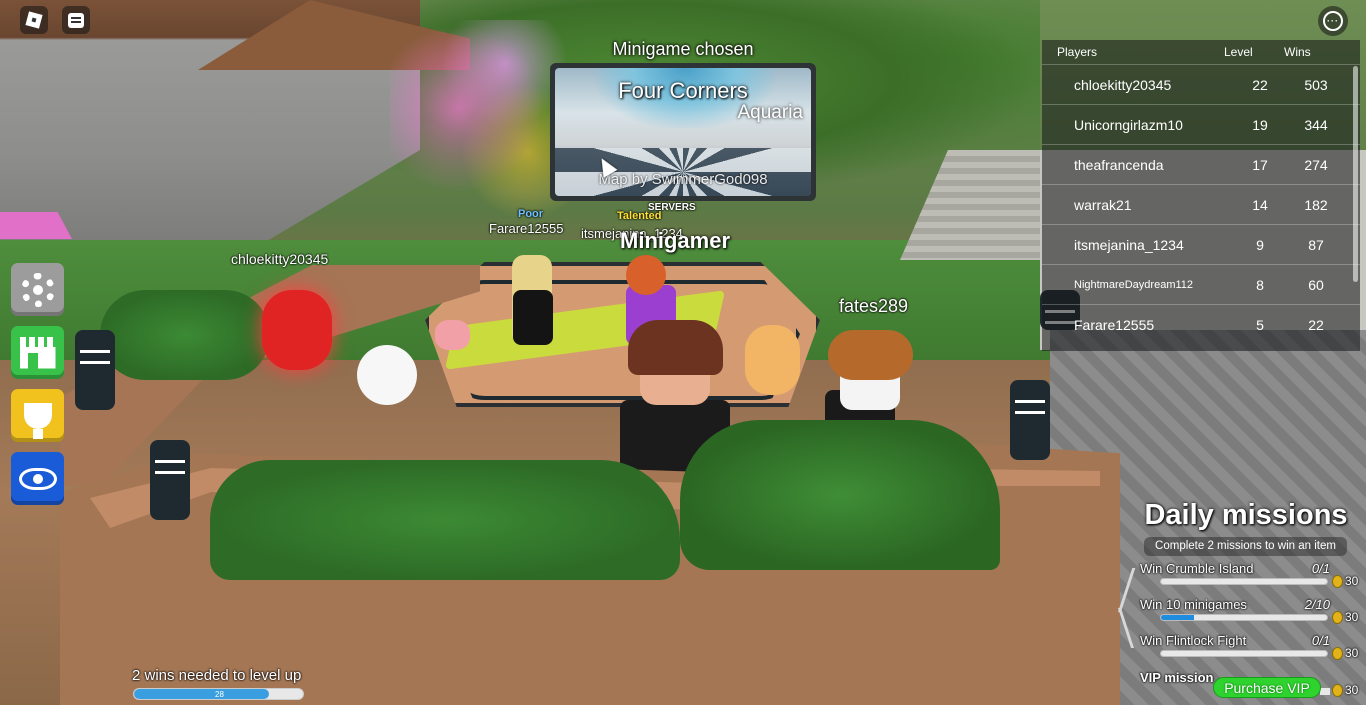 Image resolution: width=1366 pixels, height=705 pixels. I want to click on daily-missions-title: Daily missions, so click(1246, 515).